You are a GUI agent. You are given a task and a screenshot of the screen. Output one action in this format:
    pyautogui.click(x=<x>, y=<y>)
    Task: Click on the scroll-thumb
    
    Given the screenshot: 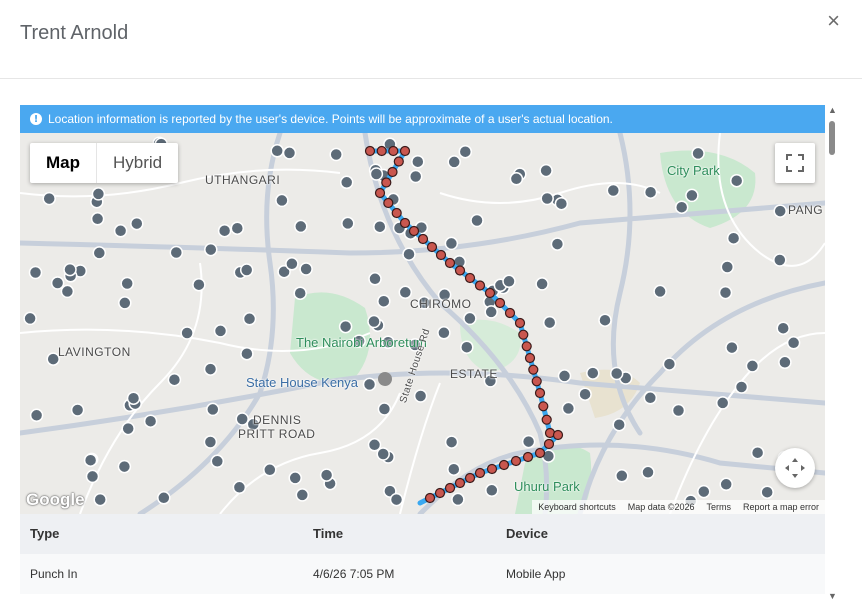 What is the action you would take?
    pyautogui.click(x=832, y=138)
    